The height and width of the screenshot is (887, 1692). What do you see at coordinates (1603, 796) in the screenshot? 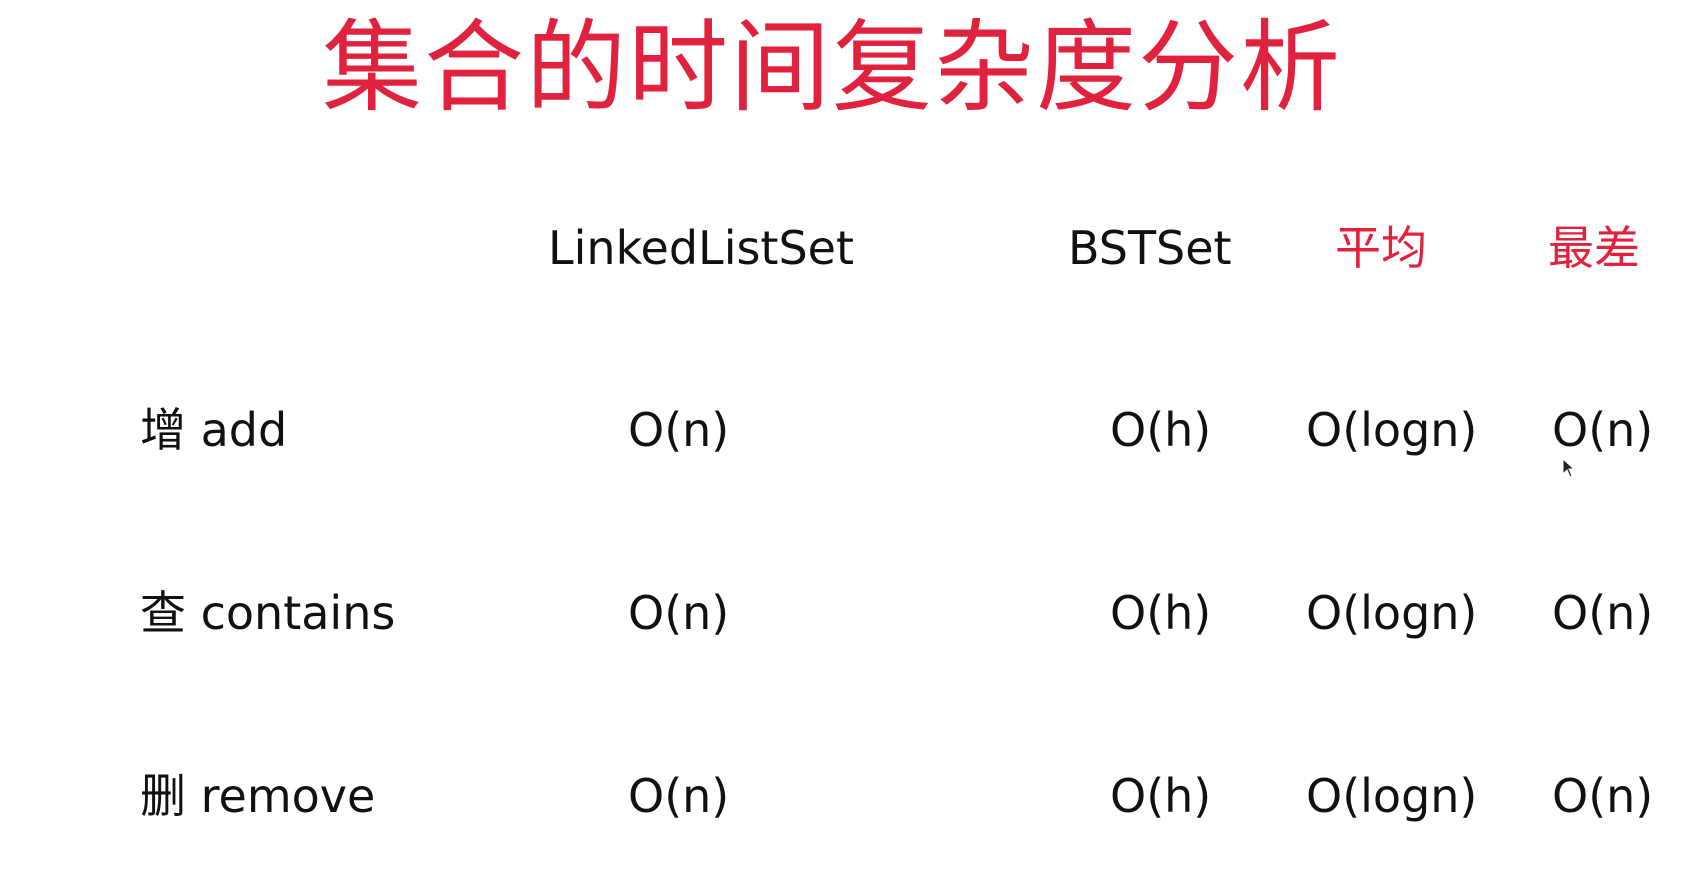
I see `cell-remove-worst: O(n)` at bounding box center [1603, 796].